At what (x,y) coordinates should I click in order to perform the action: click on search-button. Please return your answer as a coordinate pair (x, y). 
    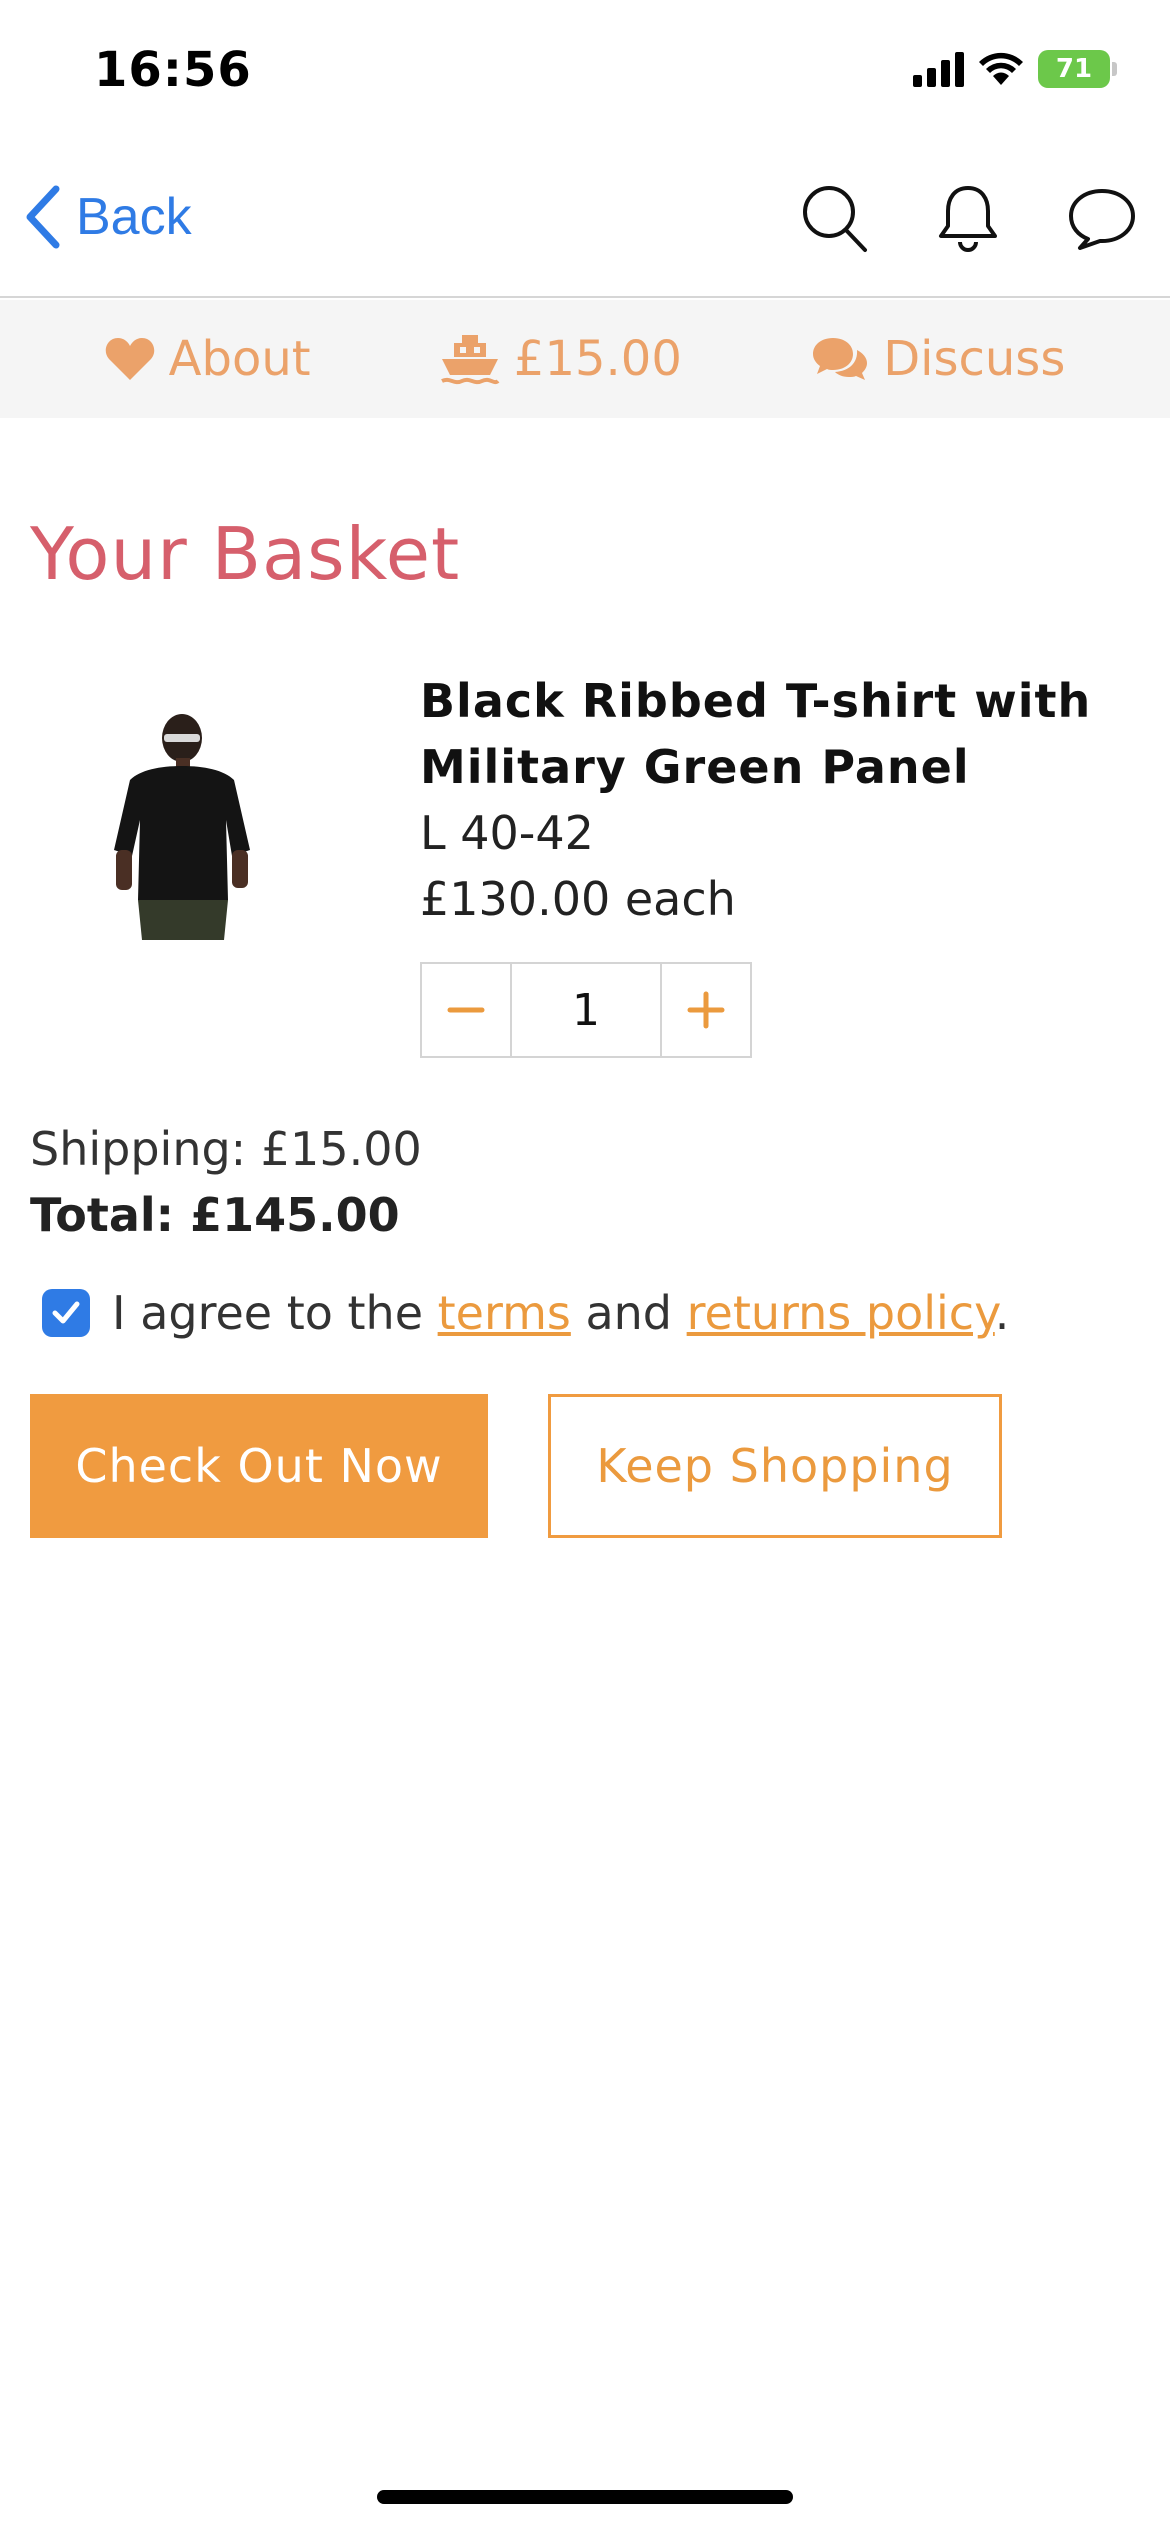
    Looking at the image, I should click on (834, 218).